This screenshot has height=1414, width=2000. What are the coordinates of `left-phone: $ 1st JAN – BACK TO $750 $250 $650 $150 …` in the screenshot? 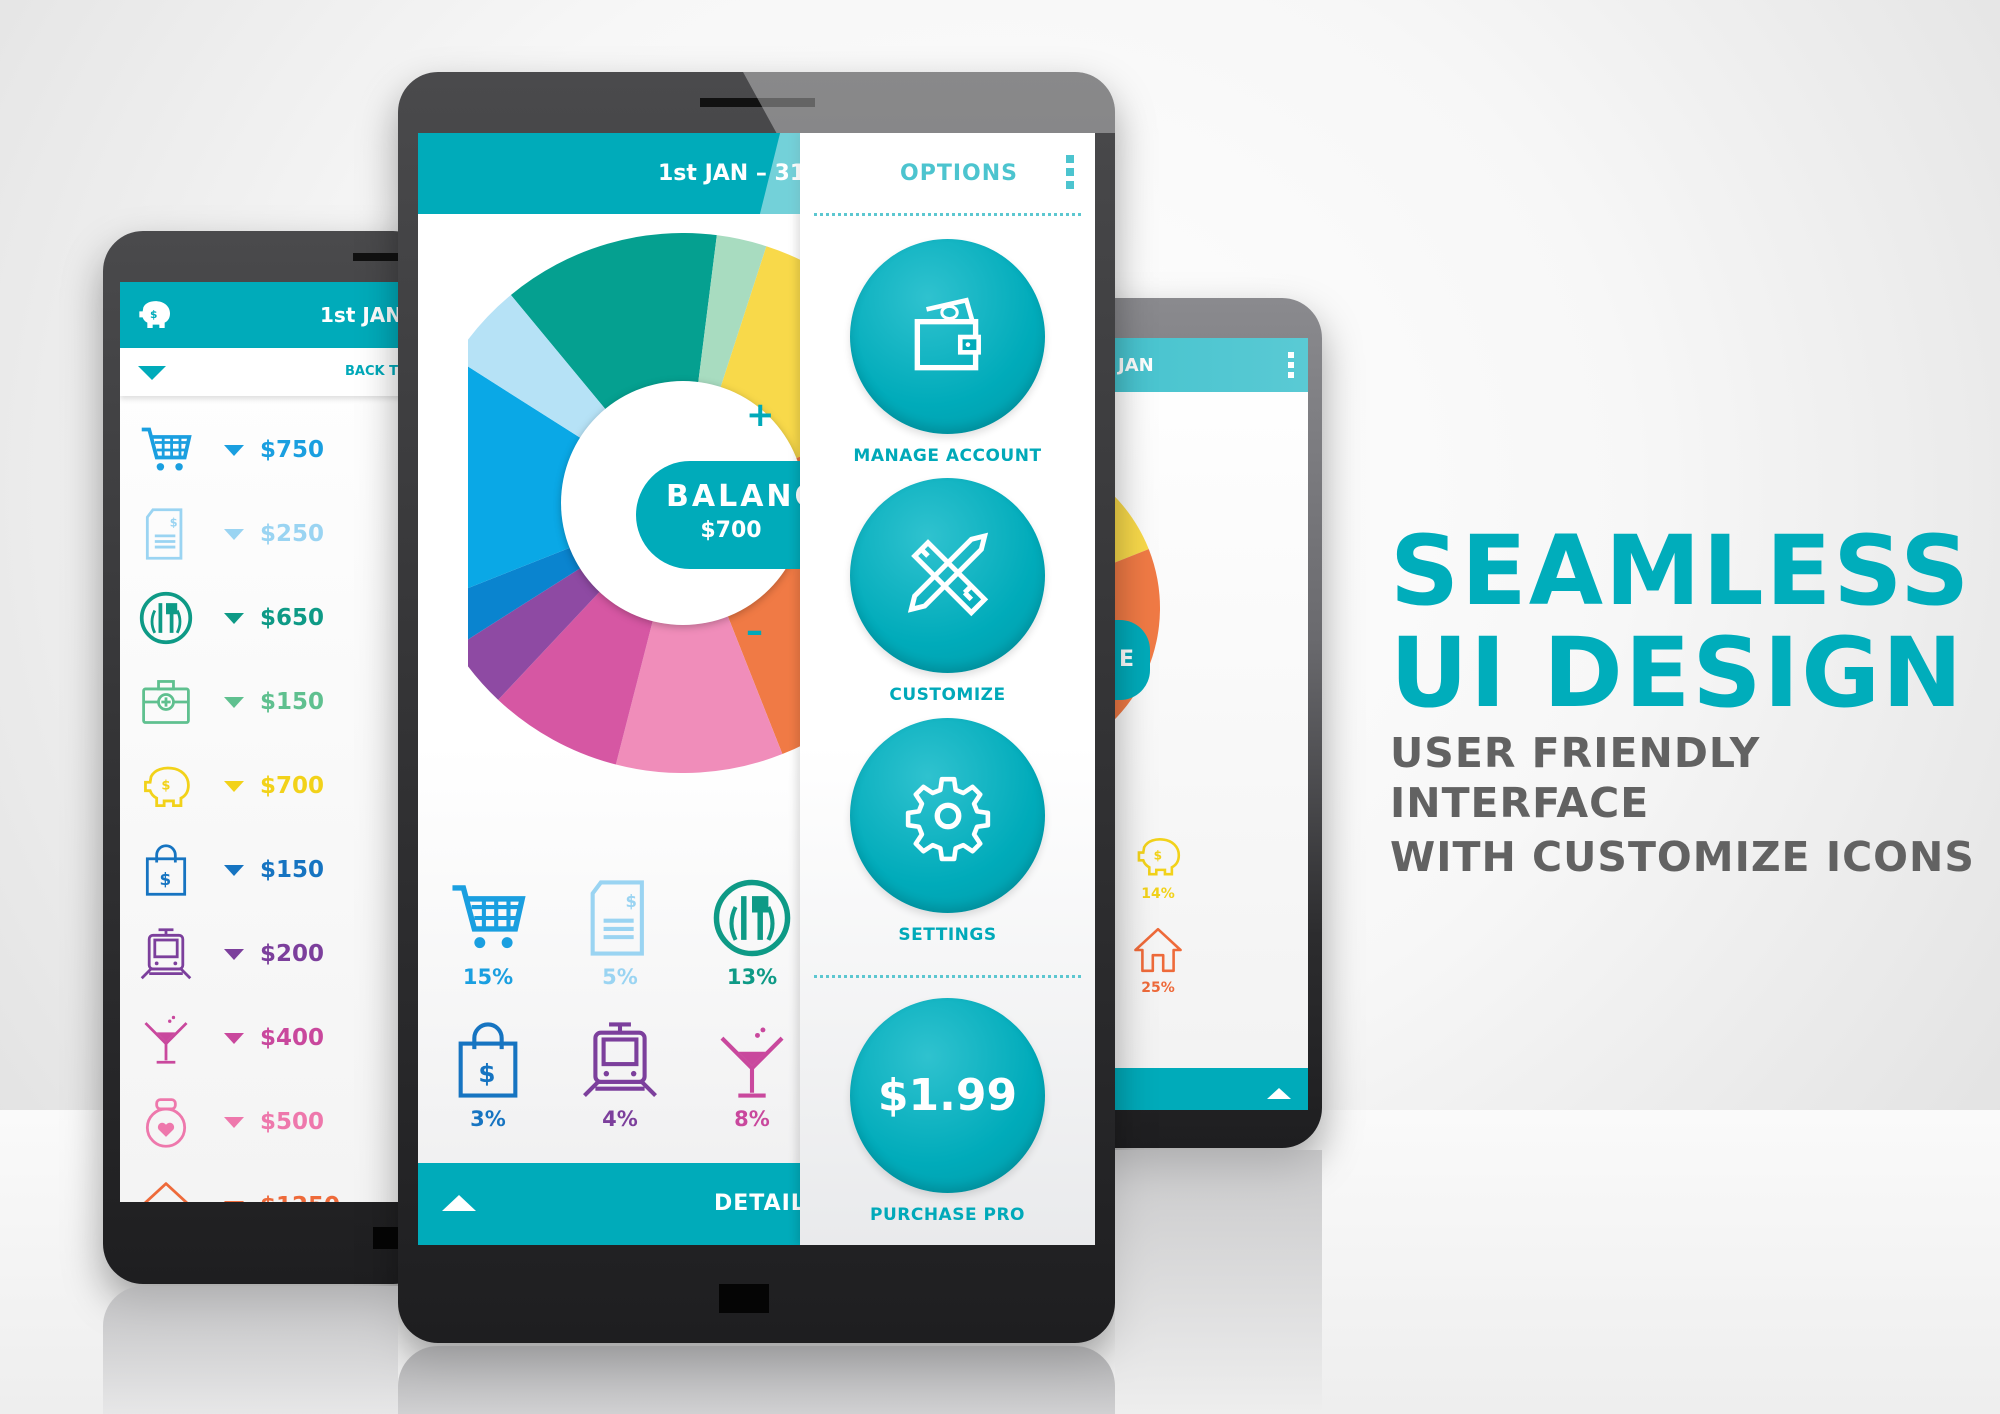 It's located at (268, 757).